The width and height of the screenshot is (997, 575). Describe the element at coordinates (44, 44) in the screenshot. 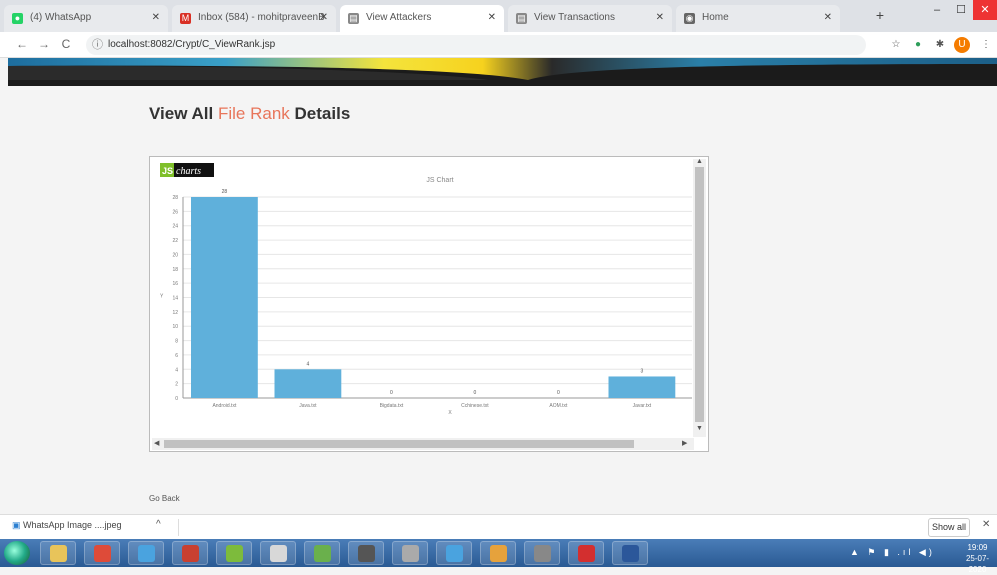

I see `forward-button: →` at that location.